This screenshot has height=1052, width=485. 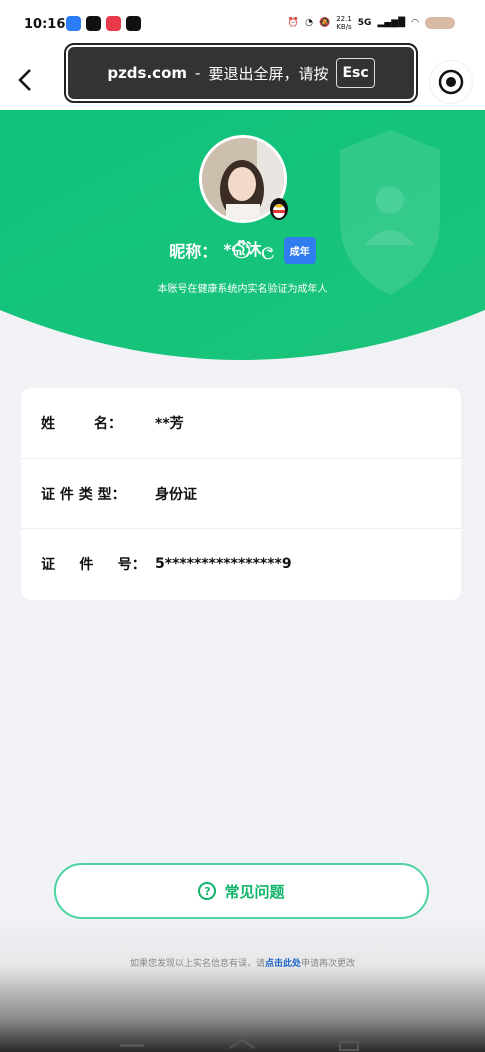 What do you see at coordinates (197, 964) in the screenshot?
I see `footer-text-before: 如果您发现以上实名信息有误，请` at bounding box center [197, 964].